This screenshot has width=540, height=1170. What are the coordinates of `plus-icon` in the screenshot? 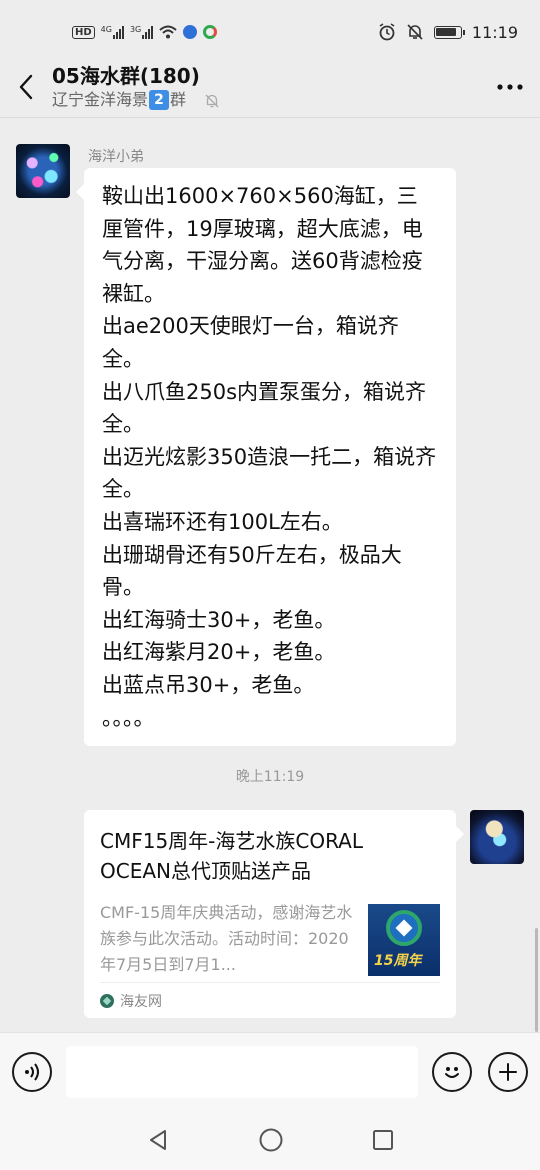 It's located at (508, 1071).